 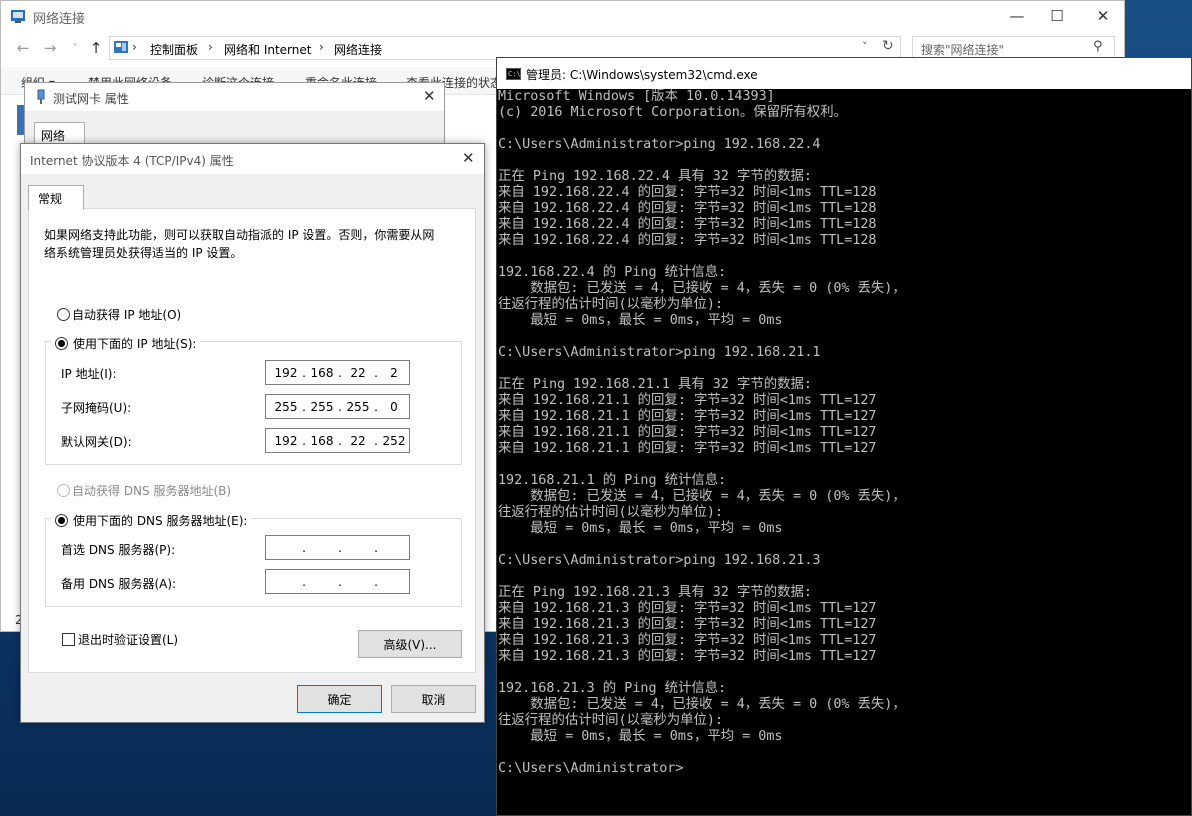 What do you see at coordinates (655, 176) in the screenshot?
I see `console-line: 正在 Ping 192.168.22.4 具有 32 字节的数据:` at bounding box center [655, 176].